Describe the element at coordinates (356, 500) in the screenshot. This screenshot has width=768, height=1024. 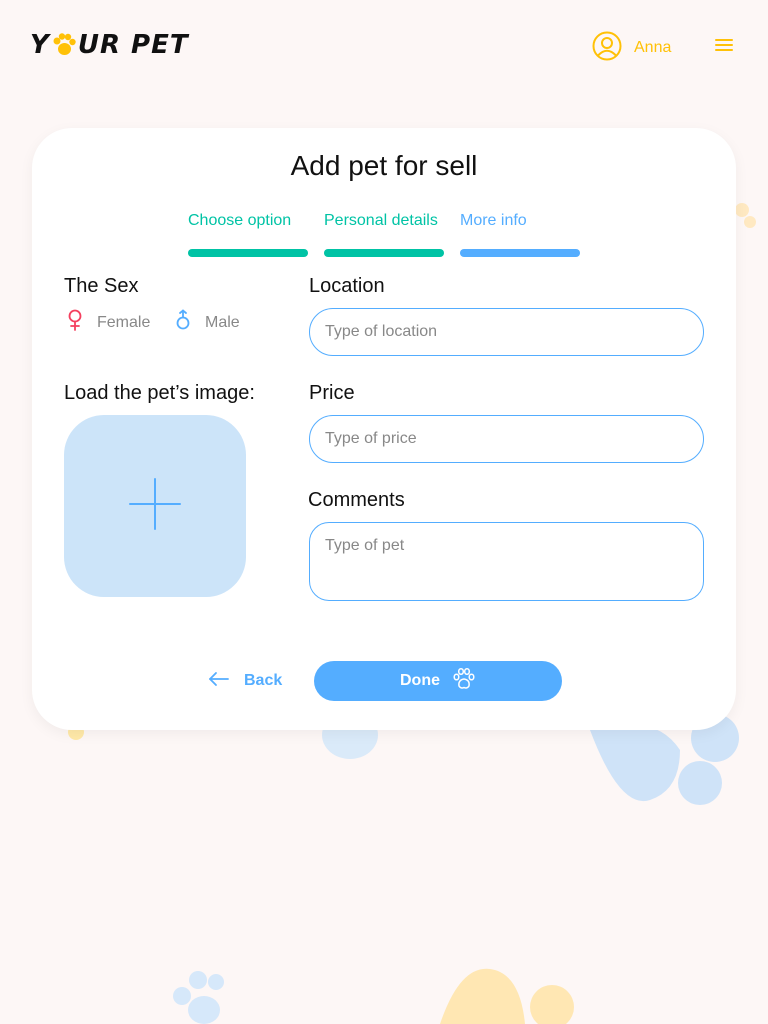
I see `comments-label: Comments` at that location.